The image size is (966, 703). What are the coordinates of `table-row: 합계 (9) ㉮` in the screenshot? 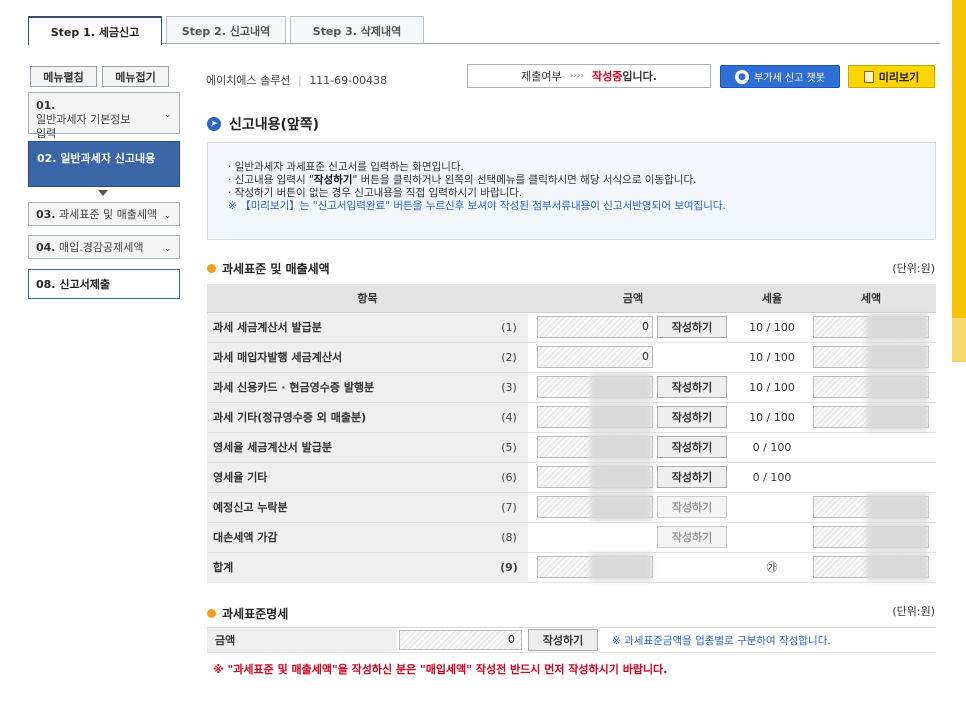 It's located at (571, 567).